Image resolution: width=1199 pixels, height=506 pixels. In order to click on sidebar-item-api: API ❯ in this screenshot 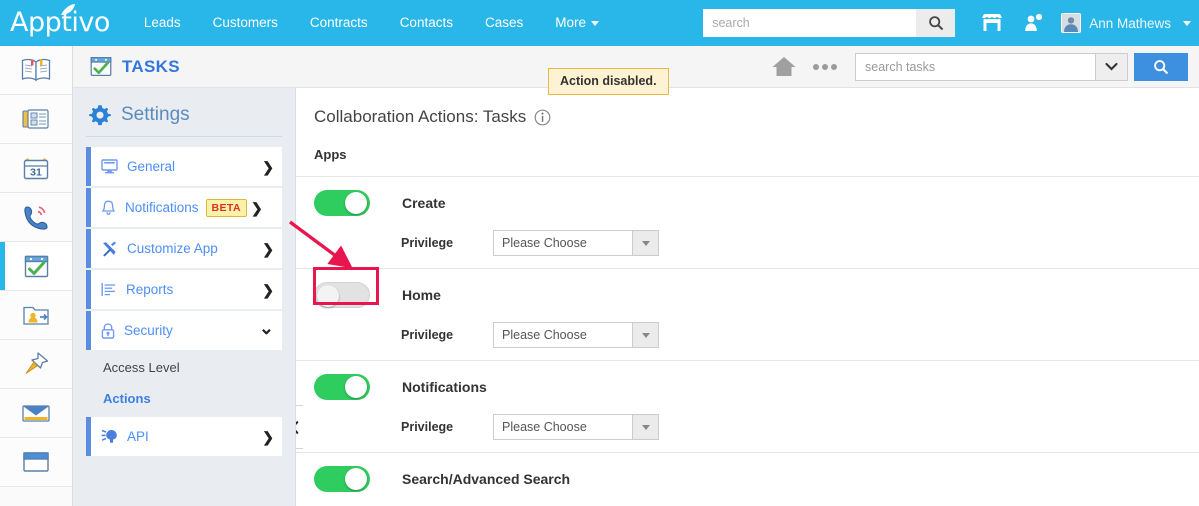, I will do `click(184, 436)`.